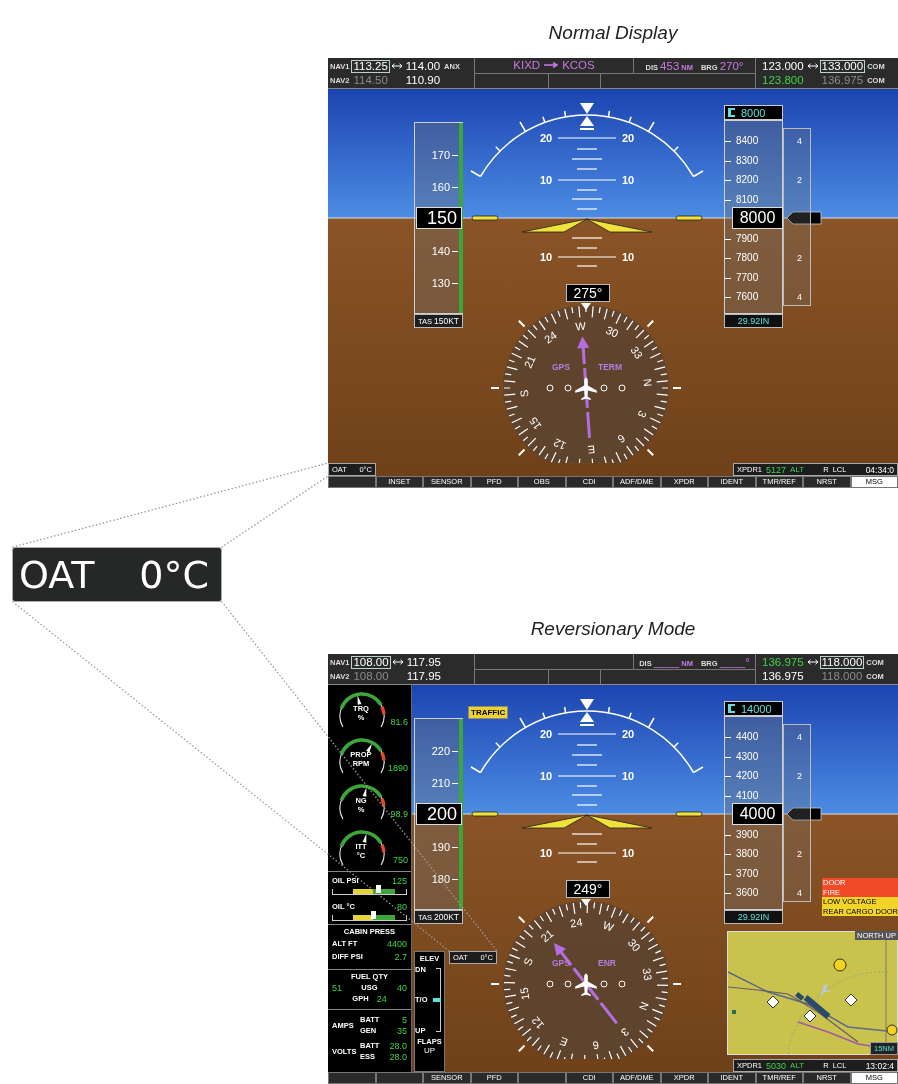  I want to click on nav-standby-frequency: 113.25, so click(370, 66).